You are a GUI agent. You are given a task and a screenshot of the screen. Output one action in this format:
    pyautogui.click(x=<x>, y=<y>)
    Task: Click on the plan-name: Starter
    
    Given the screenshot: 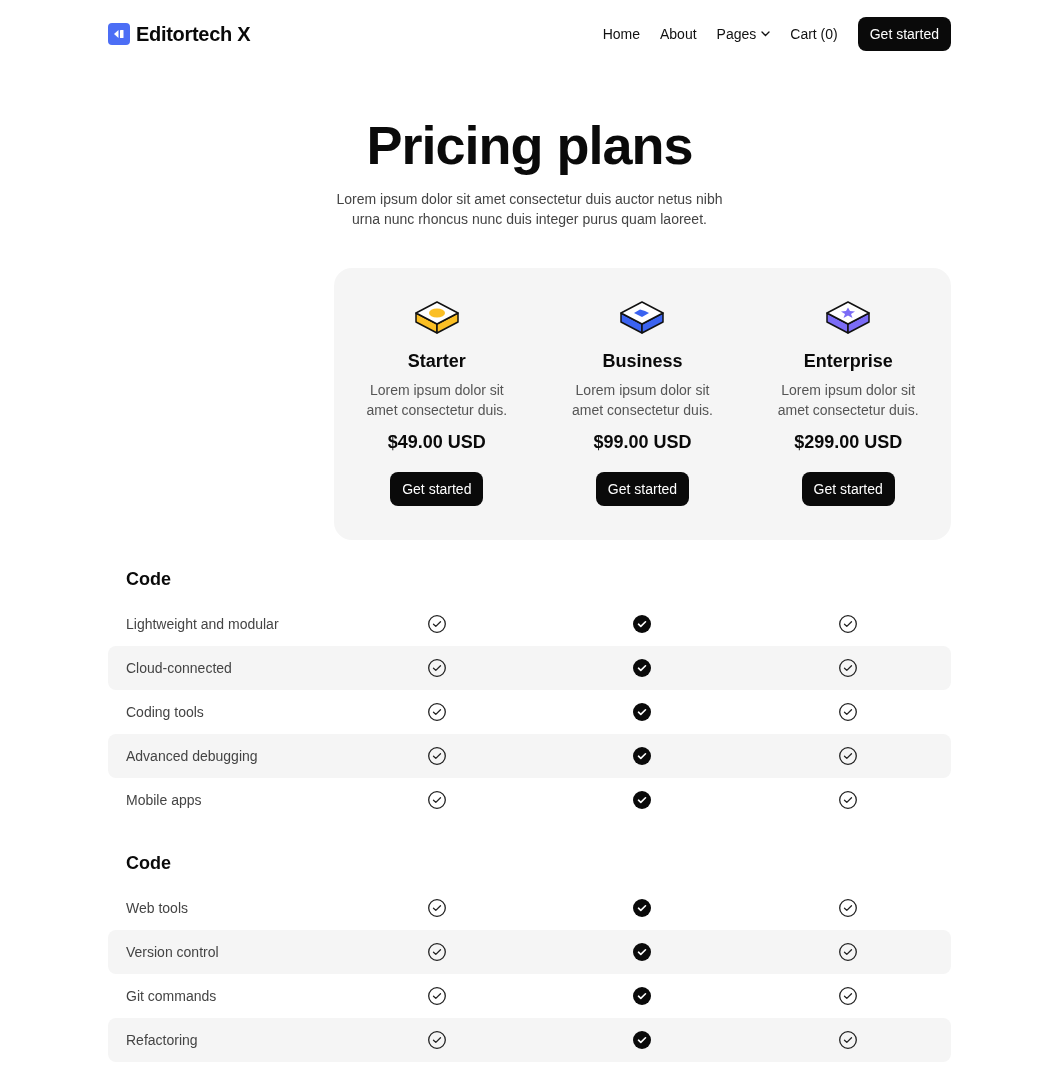 What is the action you would take?
    pyautogui.click(x=436, y=361)
    